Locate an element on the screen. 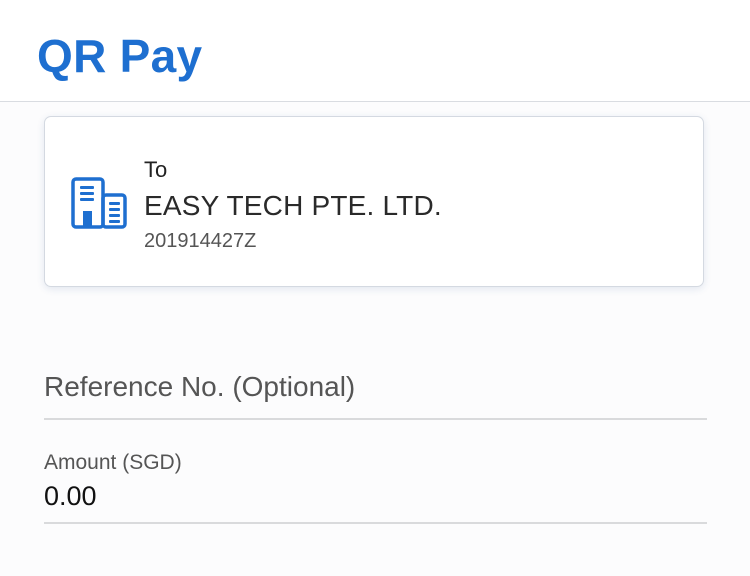  amount-label: Amount (SGD) is located at coordinates (113, 462).